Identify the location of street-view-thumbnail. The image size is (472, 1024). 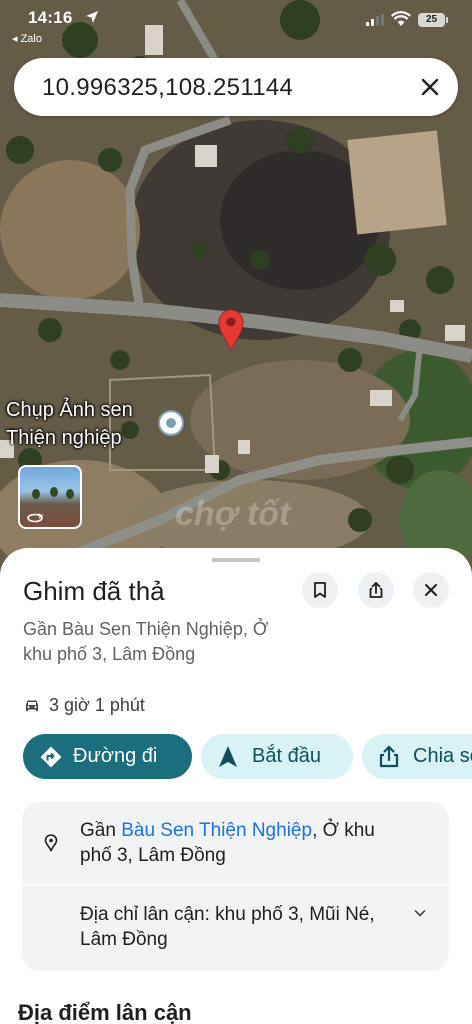
(50, 497).